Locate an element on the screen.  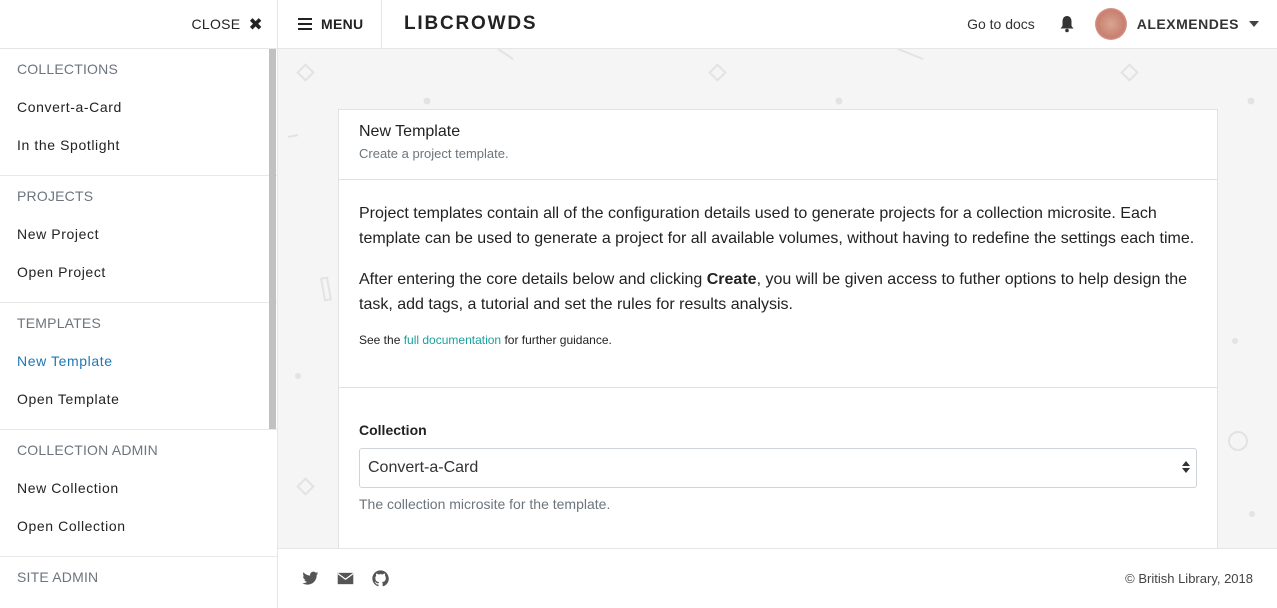
email-icon is located at coordinates (345, 578).